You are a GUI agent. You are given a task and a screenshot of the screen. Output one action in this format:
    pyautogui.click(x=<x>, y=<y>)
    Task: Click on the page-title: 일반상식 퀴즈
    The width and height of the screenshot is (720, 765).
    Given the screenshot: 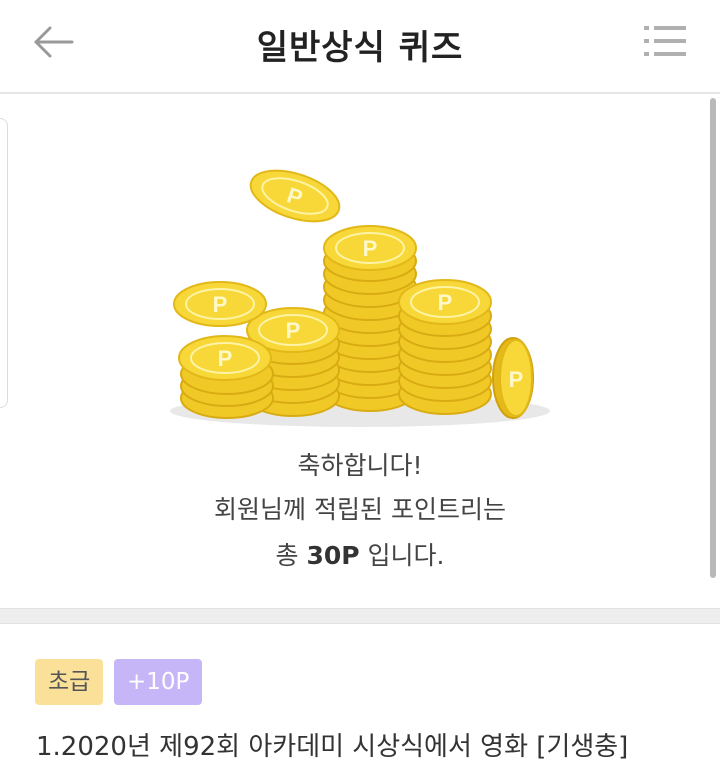 What is the action you would take?
    pyautogui.click(x=360, y=48)
    